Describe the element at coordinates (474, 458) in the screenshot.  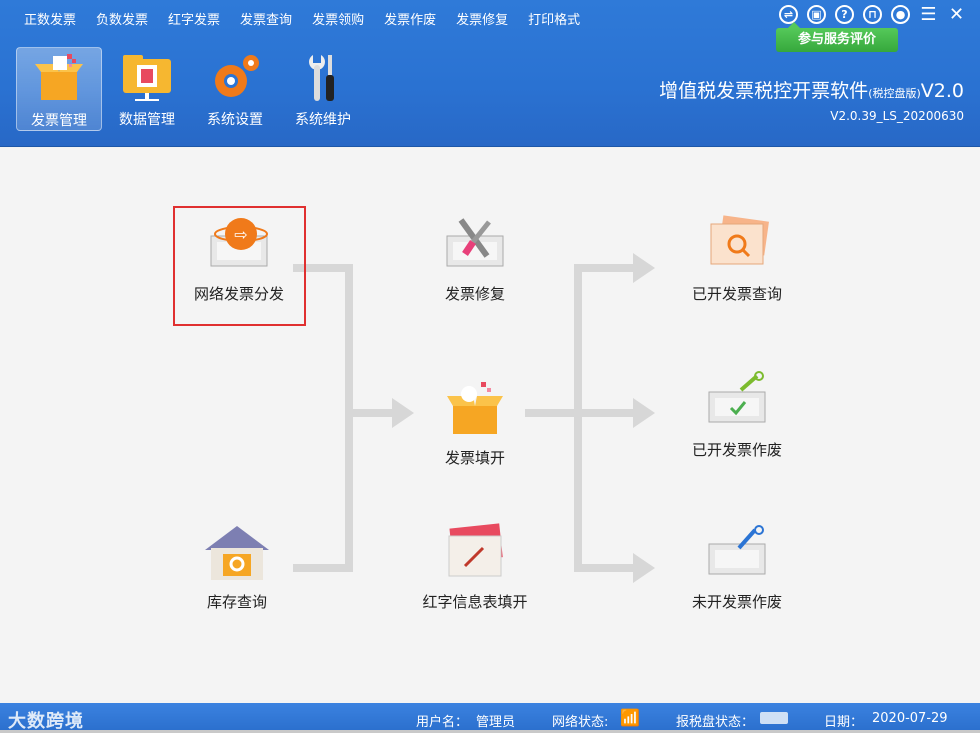
I see `node-label: 发票填开` at that location.